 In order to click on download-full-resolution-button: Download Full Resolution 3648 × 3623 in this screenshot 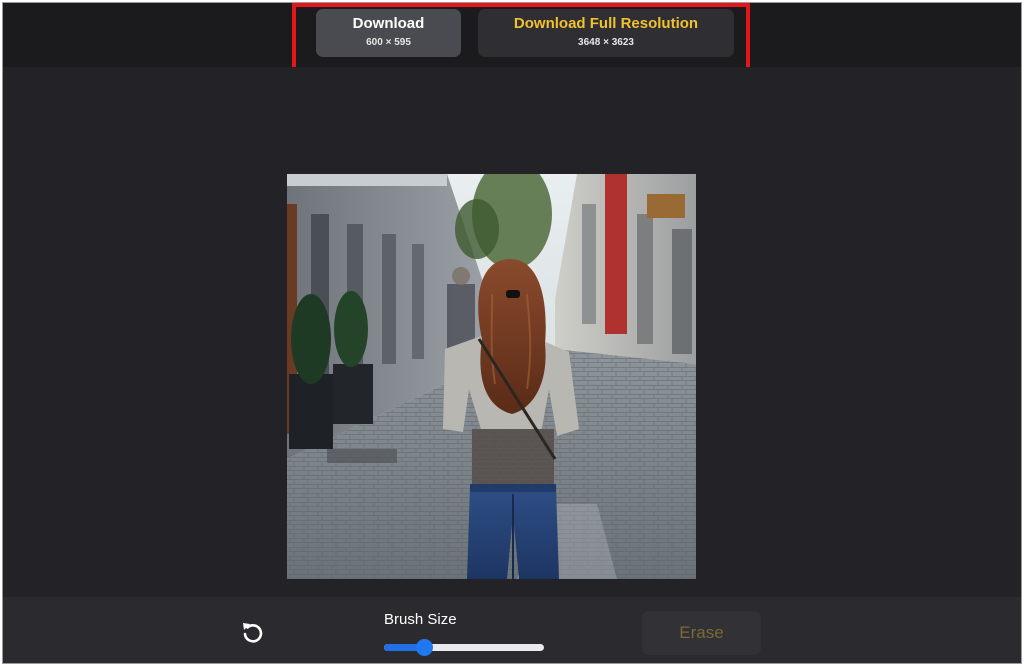, I will do `click(606, 33)`.